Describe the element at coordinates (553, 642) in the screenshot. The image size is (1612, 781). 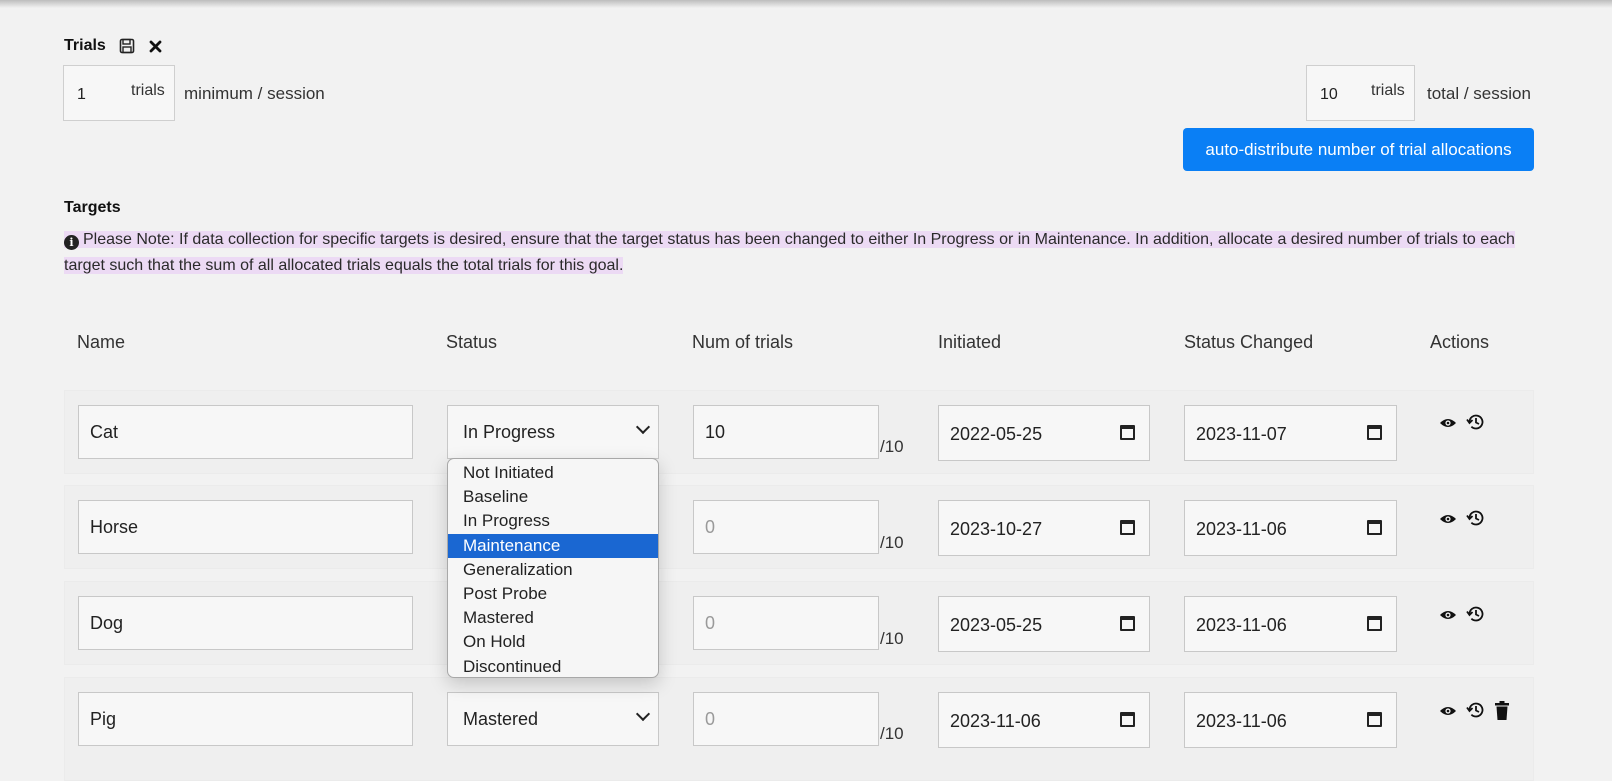
I see `dropdown-option: On Hold` at that location.